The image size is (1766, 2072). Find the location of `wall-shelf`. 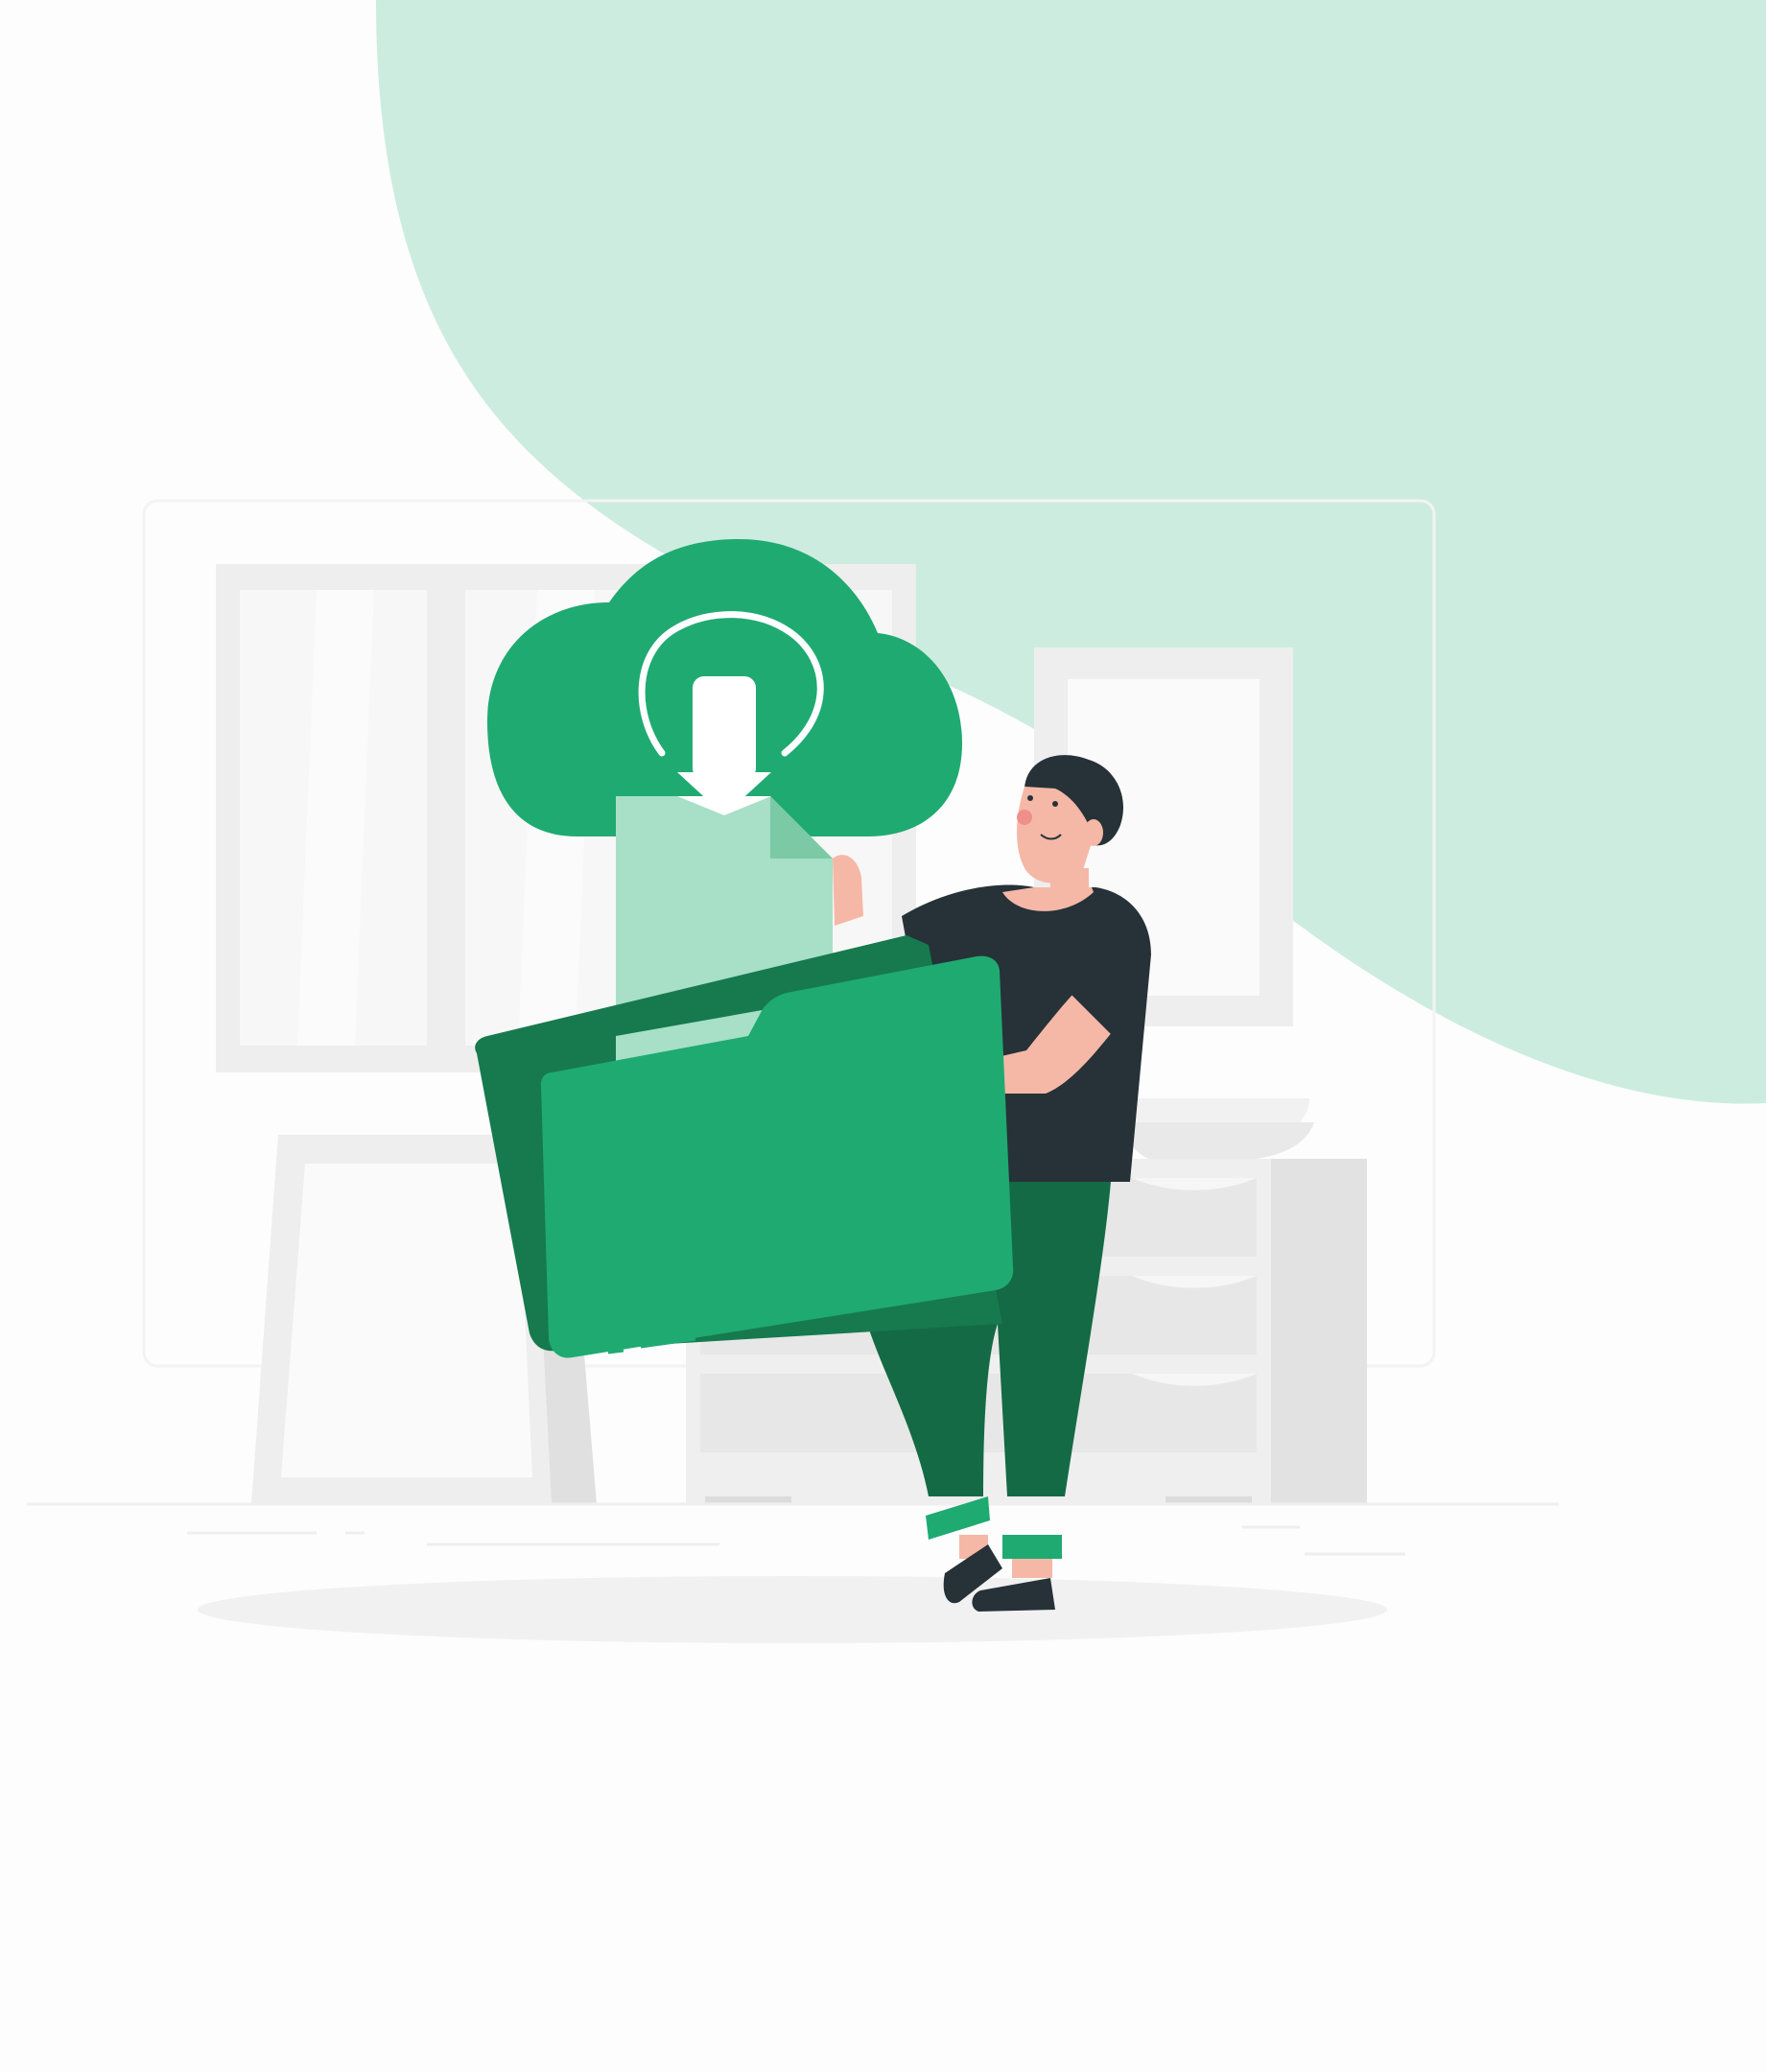

wall-shelf is located at coordinates (1213, 1129).